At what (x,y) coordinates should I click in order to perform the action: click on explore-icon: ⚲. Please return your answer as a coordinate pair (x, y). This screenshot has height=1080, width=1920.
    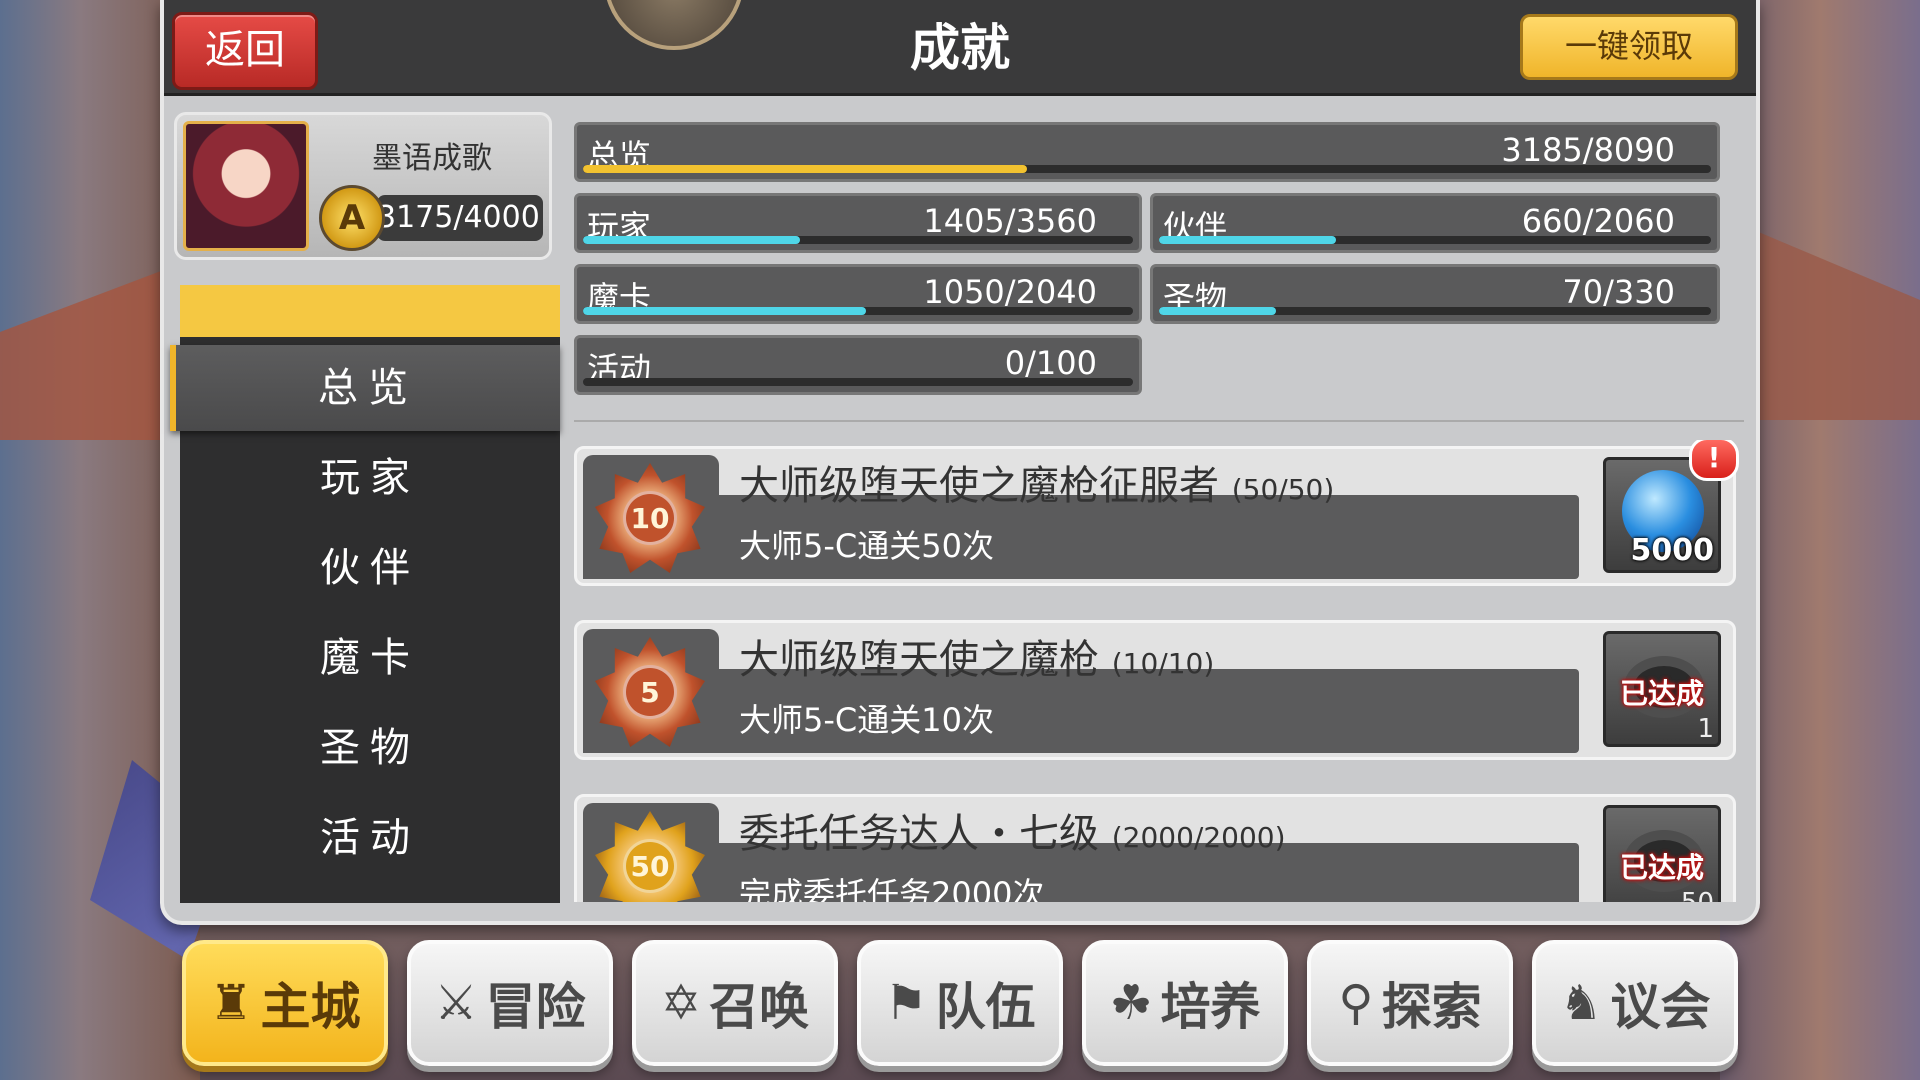
    Looking at the image, I should click on (1356, 1003).